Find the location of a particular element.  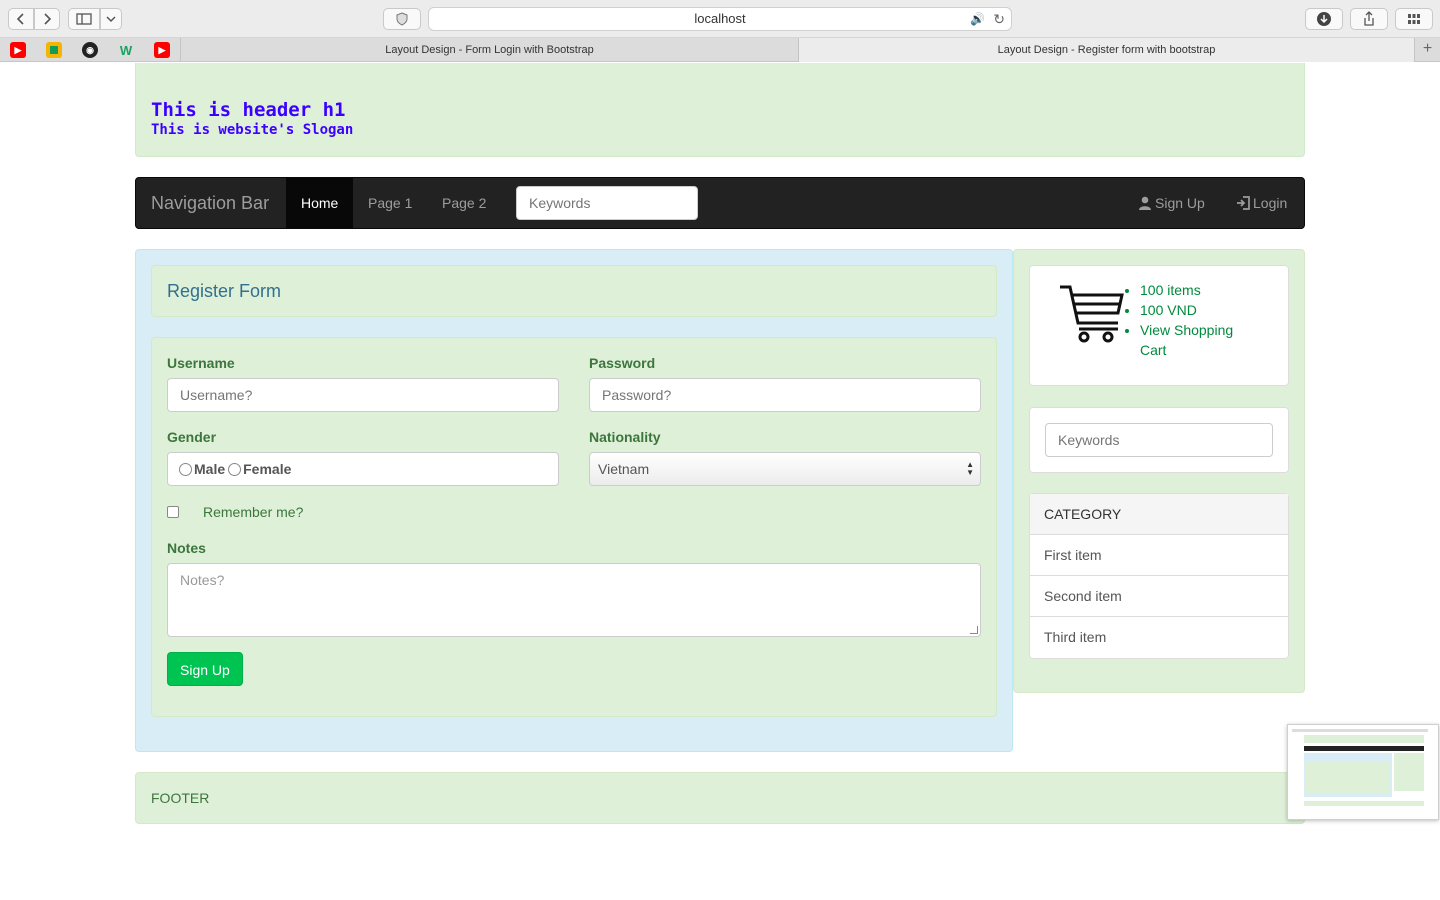

speaker-icon: 🔊 is located at coordinates (977, 19).